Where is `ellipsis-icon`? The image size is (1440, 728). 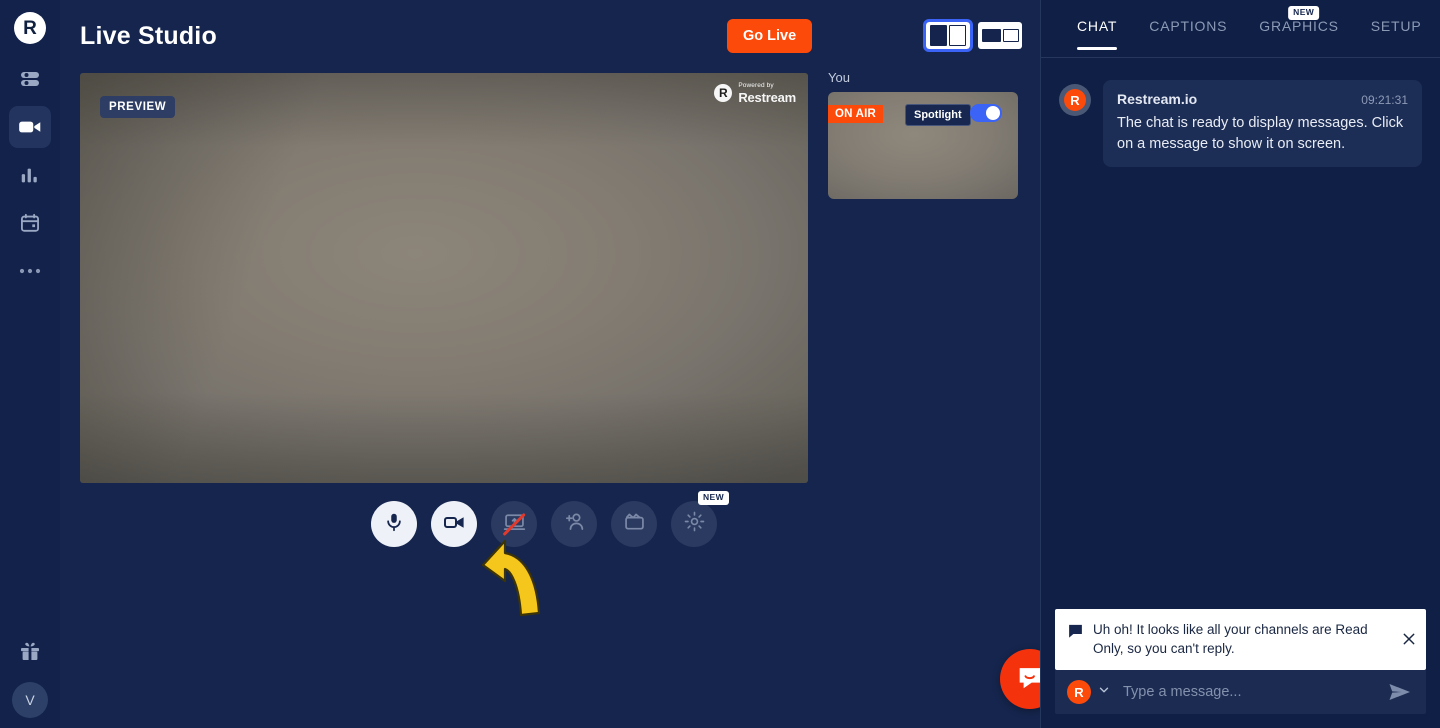
ellipsis-icon is located at coordinates (30, 271).